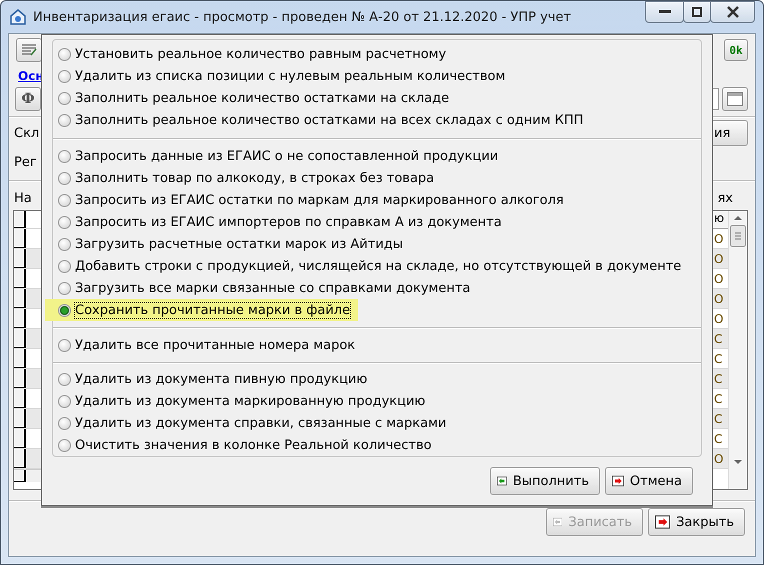 The image size is (764, 565). What do you see at coordinates (27, 133) in the screenshot?
I see `field-label: Скл` at bounding box center [27, 133].